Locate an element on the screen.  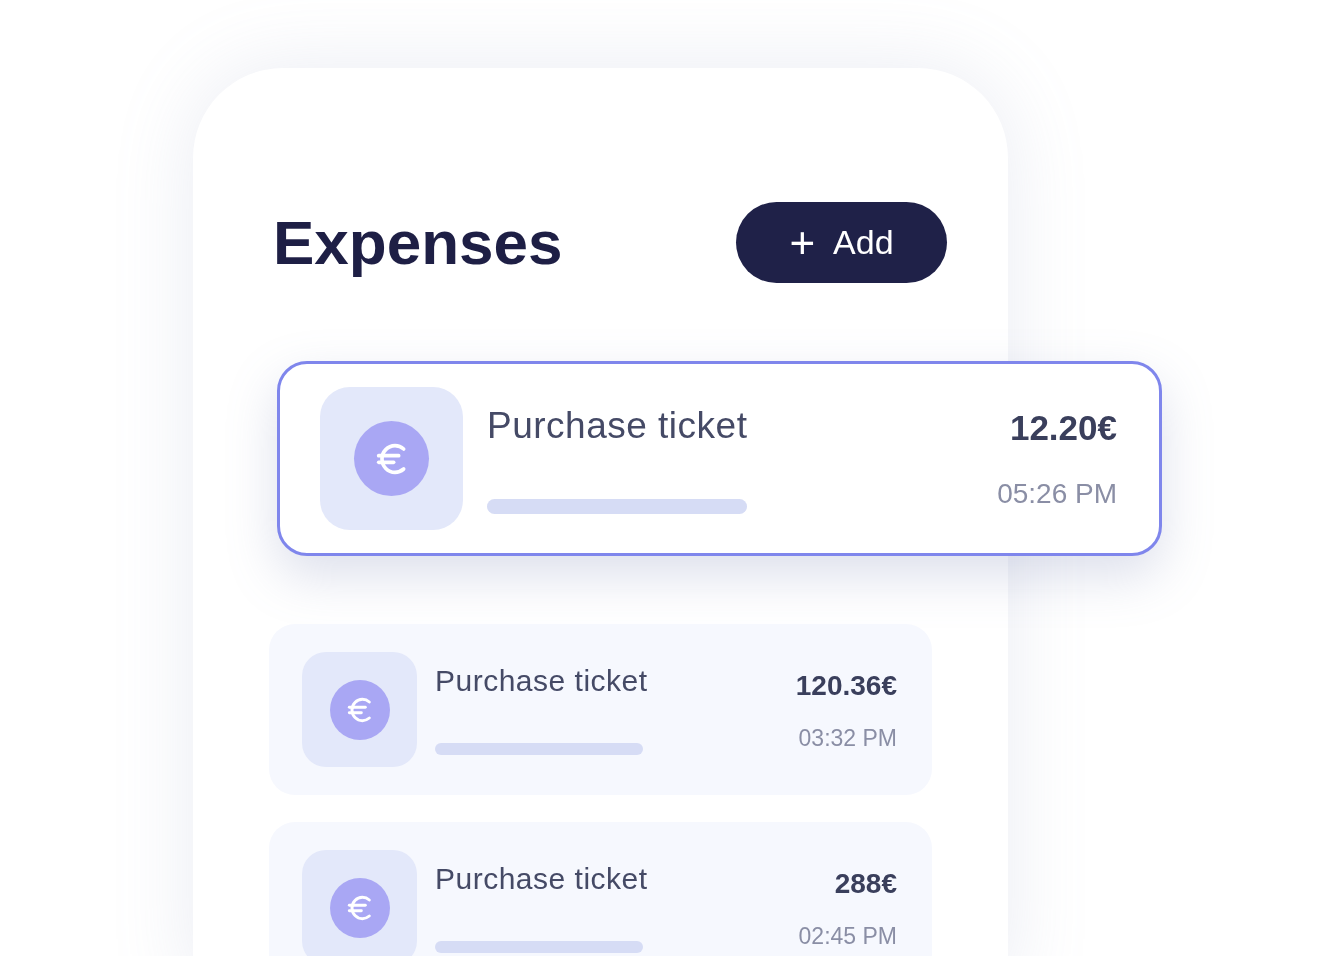
expense-time: 03:32 PM is located at coordinates (847, 737).